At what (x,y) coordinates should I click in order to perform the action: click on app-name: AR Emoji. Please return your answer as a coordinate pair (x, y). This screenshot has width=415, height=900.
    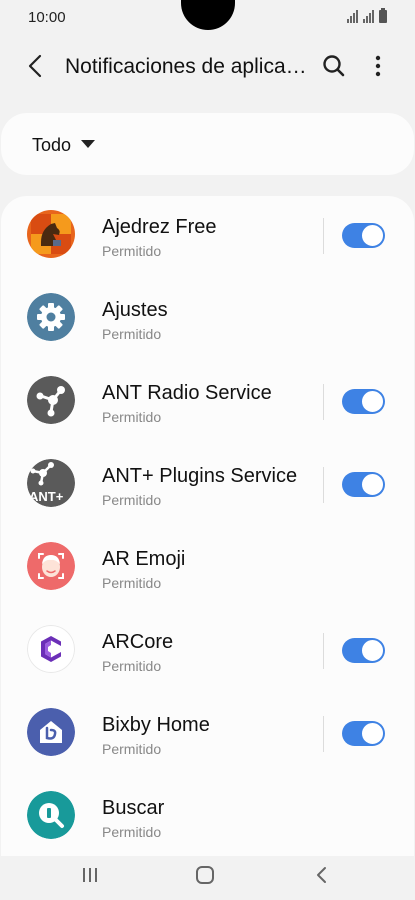
    Looking at the image, I should click on (144, 559).